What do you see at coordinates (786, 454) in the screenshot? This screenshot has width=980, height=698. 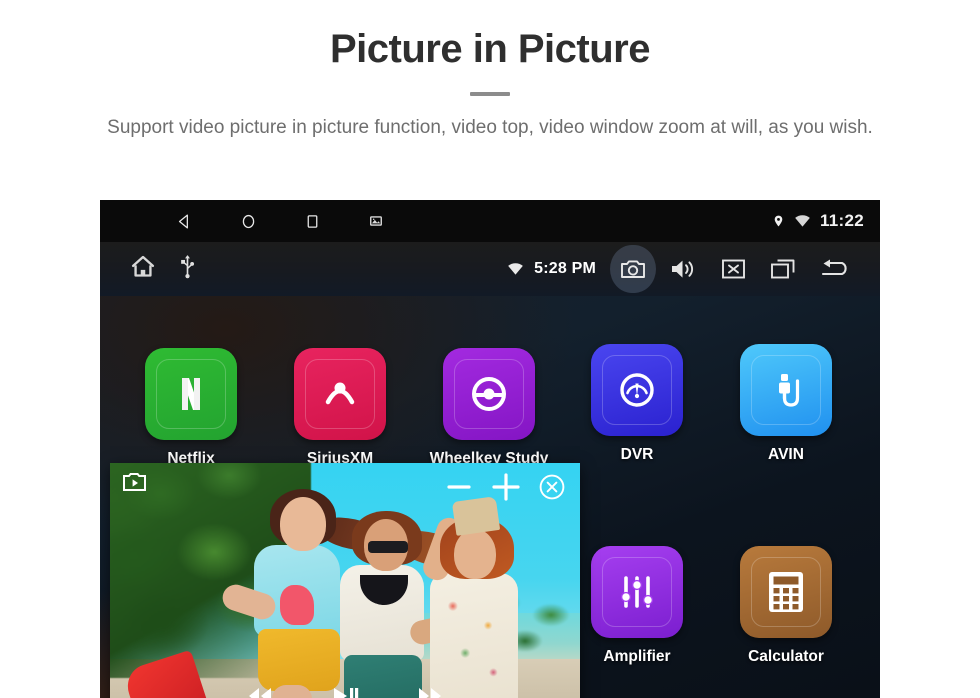 I see `app-label: AVIN` at bounding box center [786, 454].